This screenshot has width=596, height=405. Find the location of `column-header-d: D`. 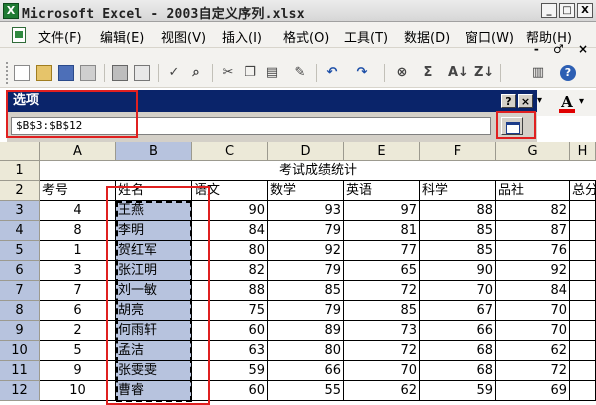

column-header-d: D is located at coordinates (306, 151).